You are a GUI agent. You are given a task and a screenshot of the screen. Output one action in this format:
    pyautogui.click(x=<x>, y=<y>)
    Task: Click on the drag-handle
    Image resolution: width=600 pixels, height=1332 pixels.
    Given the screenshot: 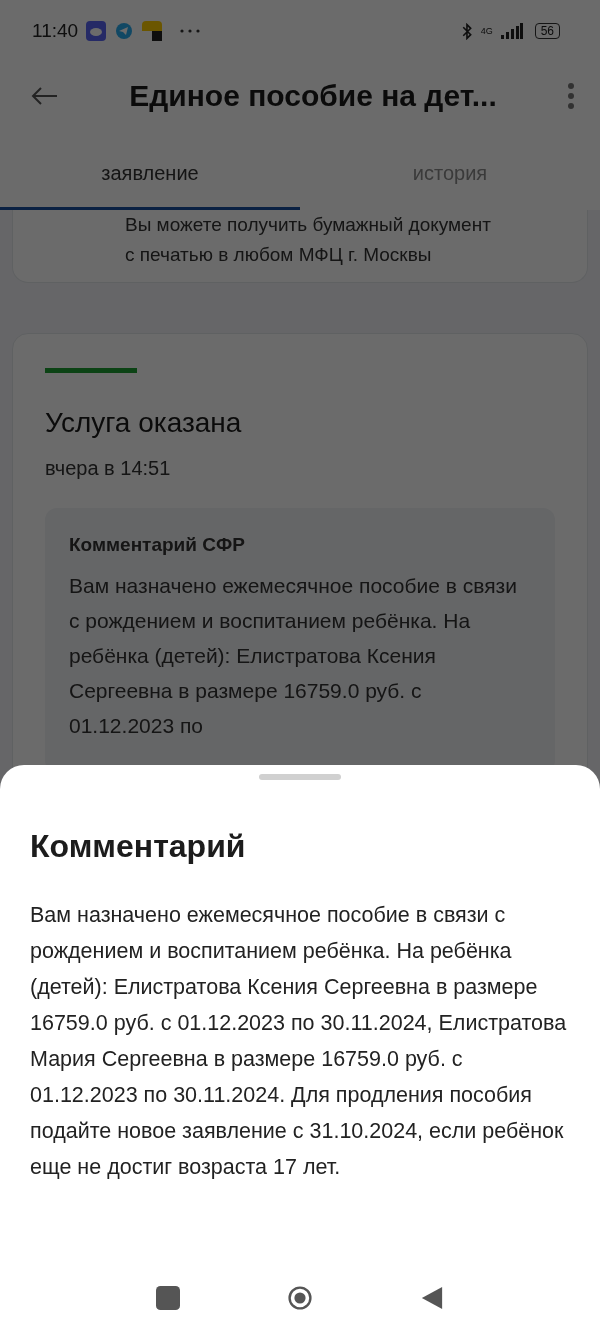 What is the action you would take?
    pyautogui.click(x=300, y=777)
    